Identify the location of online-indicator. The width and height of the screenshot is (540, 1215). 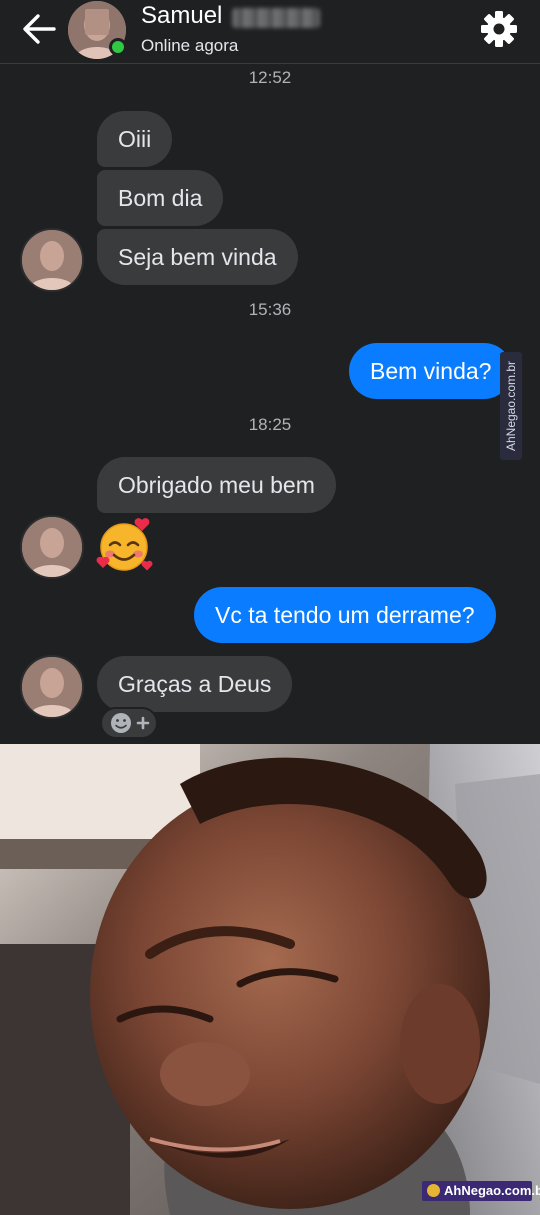
(118, 47).